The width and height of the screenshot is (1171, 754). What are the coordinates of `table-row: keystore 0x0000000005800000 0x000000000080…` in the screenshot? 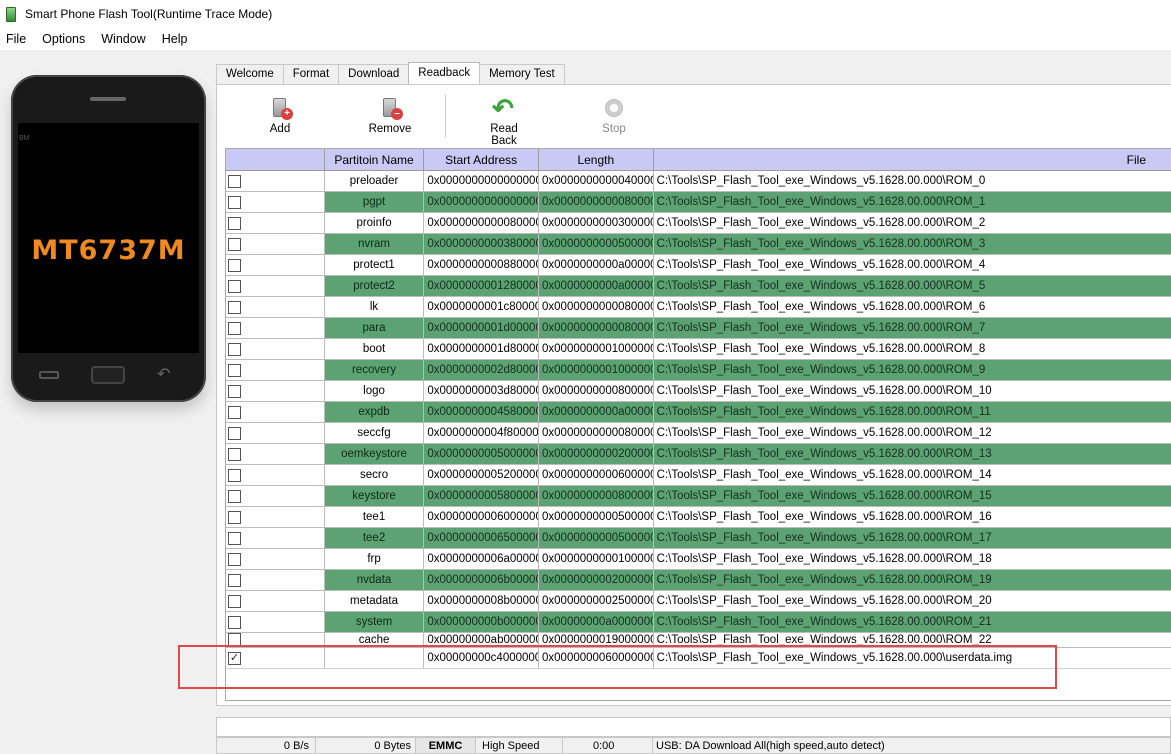 It's located at (698, 496).